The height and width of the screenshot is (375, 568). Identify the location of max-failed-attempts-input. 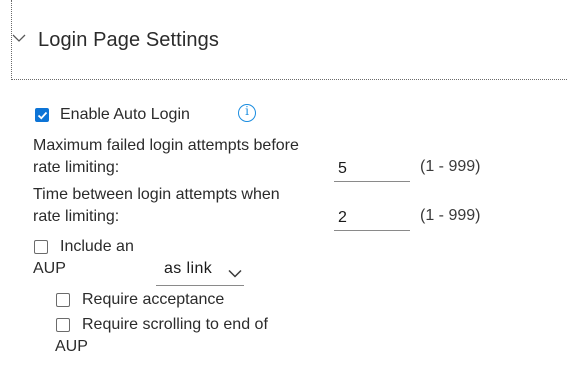
(372, 169).